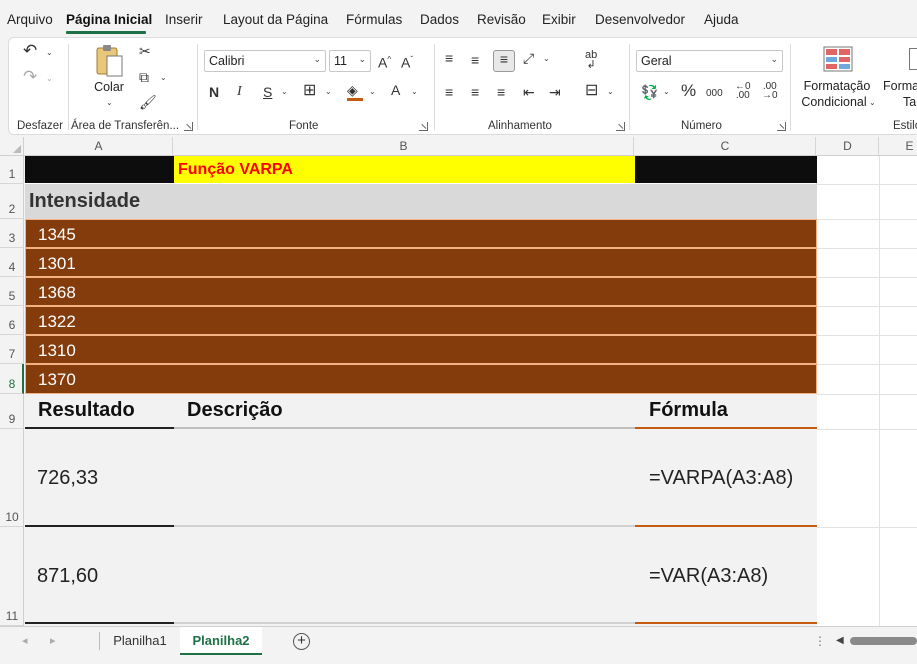 The image size is (917, 664). What do you see at coordinates (12, 233) in the screenshot?
I see `row-header: 3` at bounding box center [12, 233].